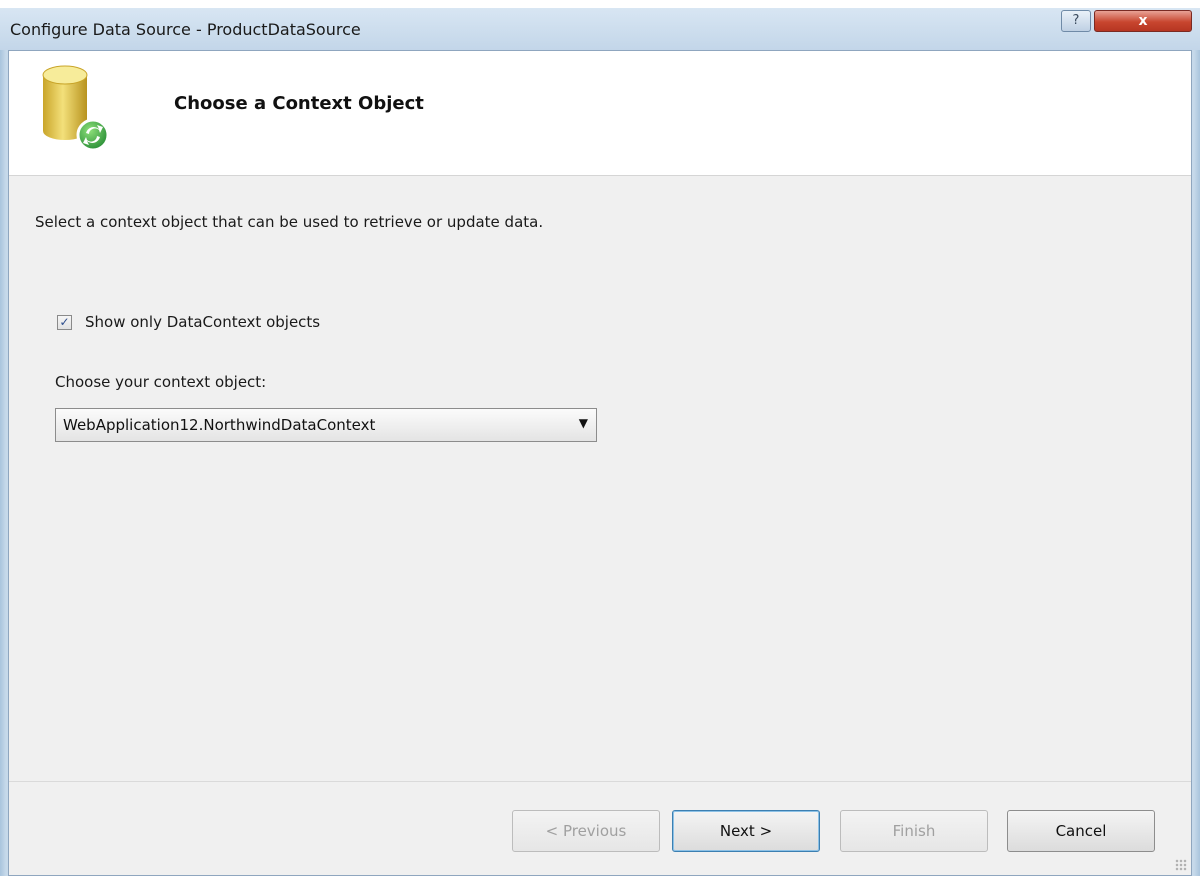 The width and height of the screenshot is (1200, 876). What do you see at coordinates (219, 425) in the screenshot?
I see `context-object-value: WebApplication12.NorthwindDataContext` at bounding box center [219, 425].